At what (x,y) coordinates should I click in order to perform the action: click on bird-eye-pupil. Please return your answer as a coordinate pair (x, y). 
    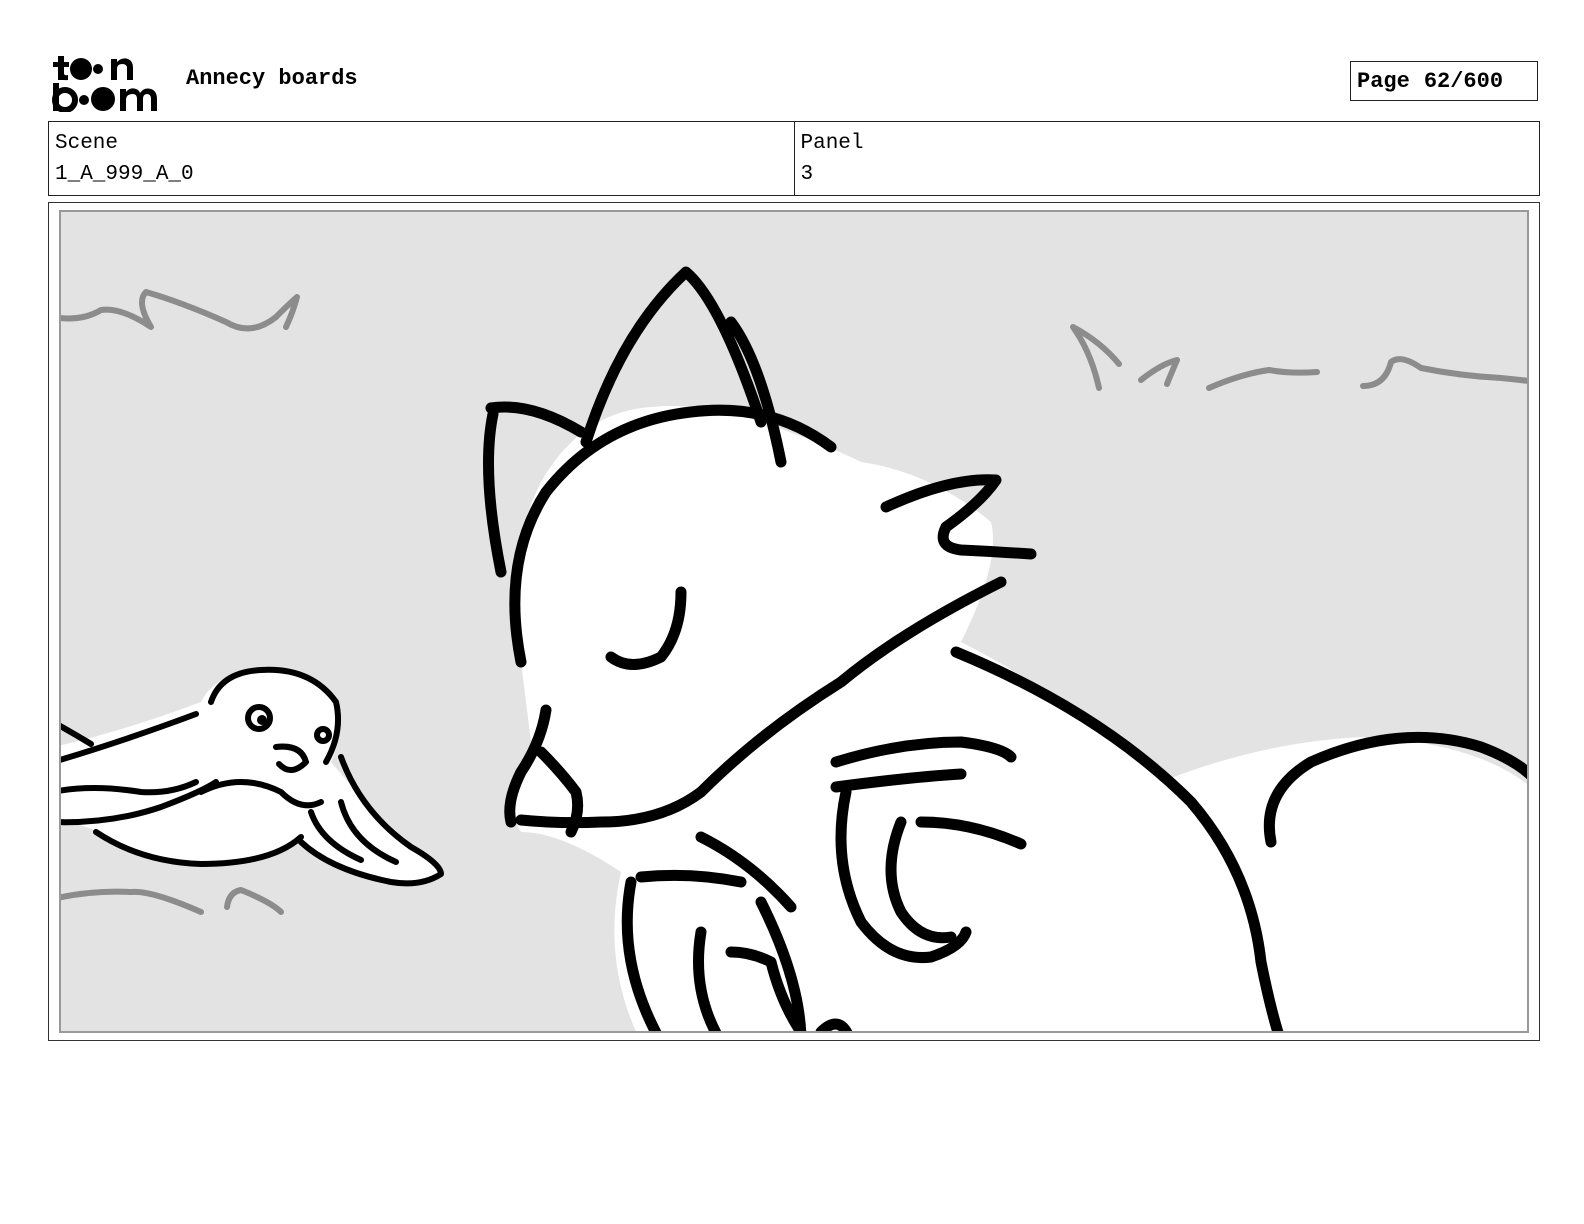
    Looking at the image, I should click on (262, 720).